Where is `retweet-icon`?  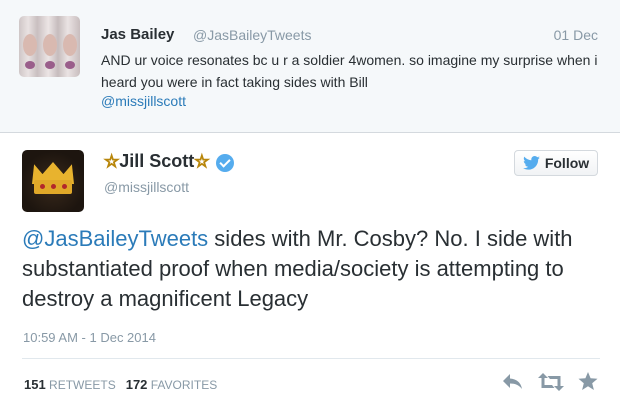
retweet-icon is located at coordinates (551, 381).